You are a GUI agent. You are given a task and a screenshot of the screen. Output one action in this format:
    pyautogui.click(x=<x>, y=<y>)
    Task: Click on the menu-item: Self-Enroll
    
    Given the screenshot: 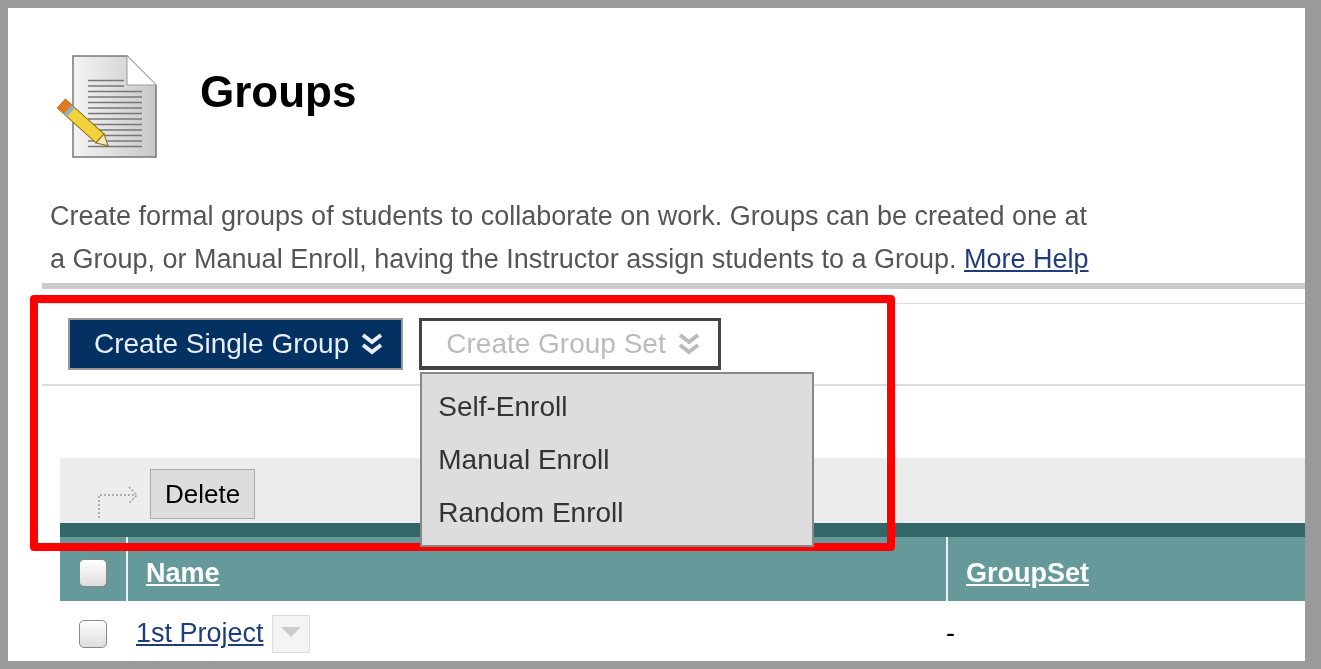 What is the action you would take?
    pyautogui.click(x=617, y=406)
    